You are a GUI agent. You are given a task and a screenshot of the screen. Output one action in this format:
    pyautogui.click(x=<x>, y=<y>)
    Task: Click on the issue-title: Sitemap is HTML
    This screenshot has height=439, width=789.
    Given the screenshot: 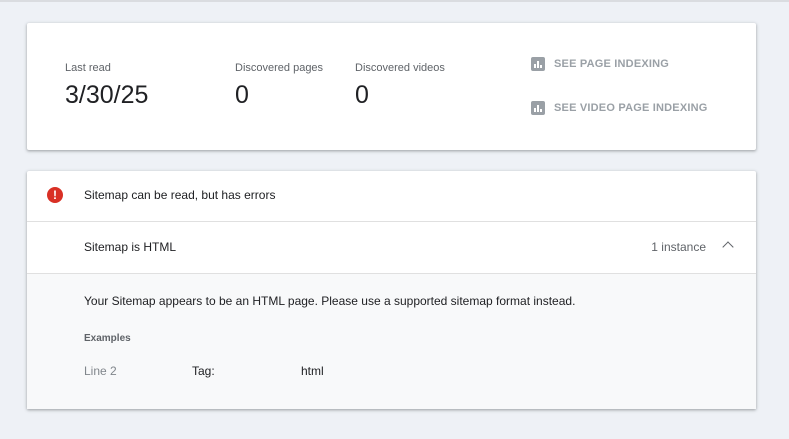 What is the action you would take?
    pyautogui.click(x=130, y=247)
    